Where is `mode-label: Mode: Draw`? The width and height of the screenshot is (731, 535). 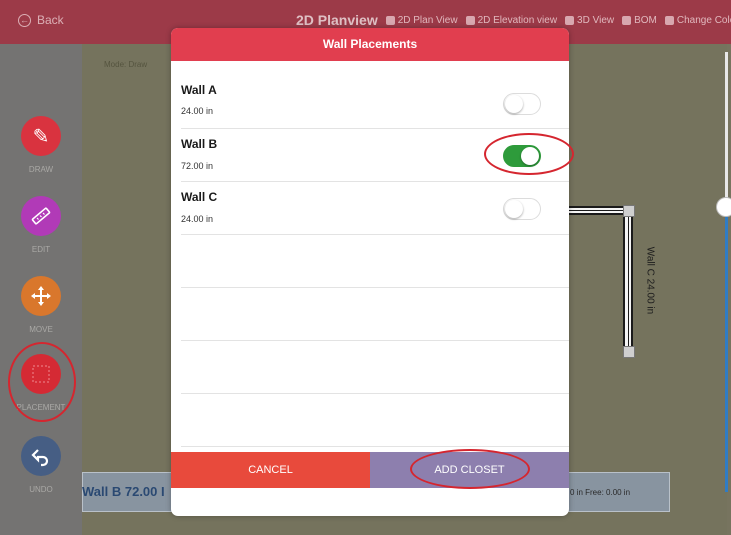
mode-label: Mode: Draw is located at coordinates (126, 64).